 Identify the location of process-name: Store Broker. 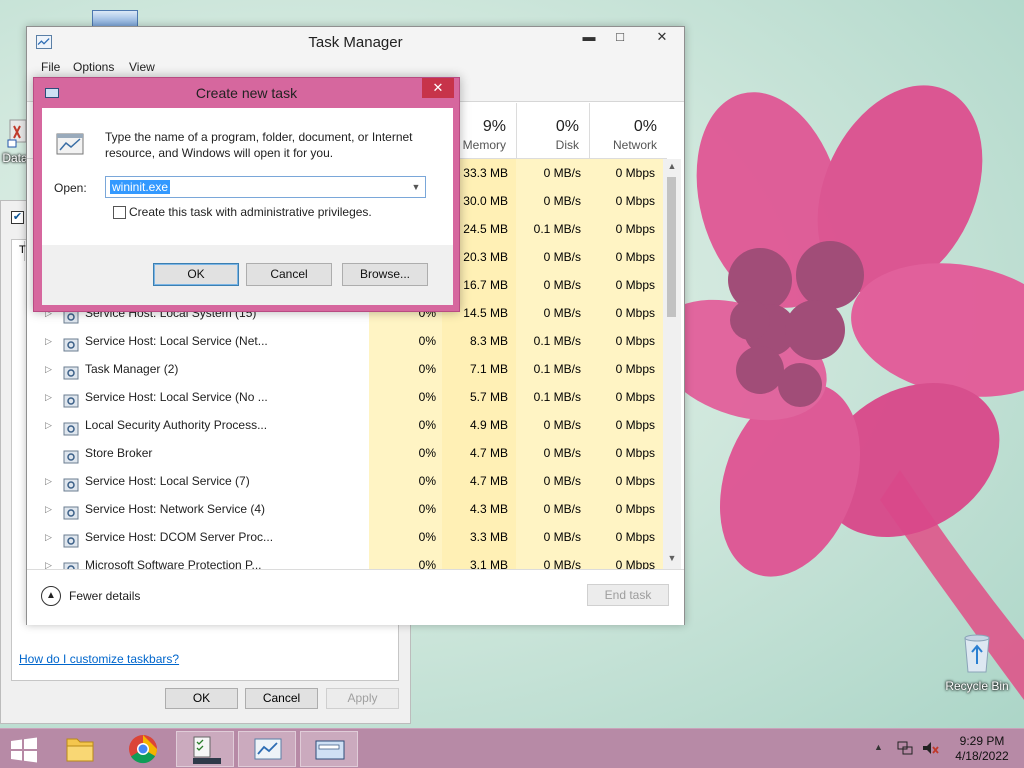
(119, 453).